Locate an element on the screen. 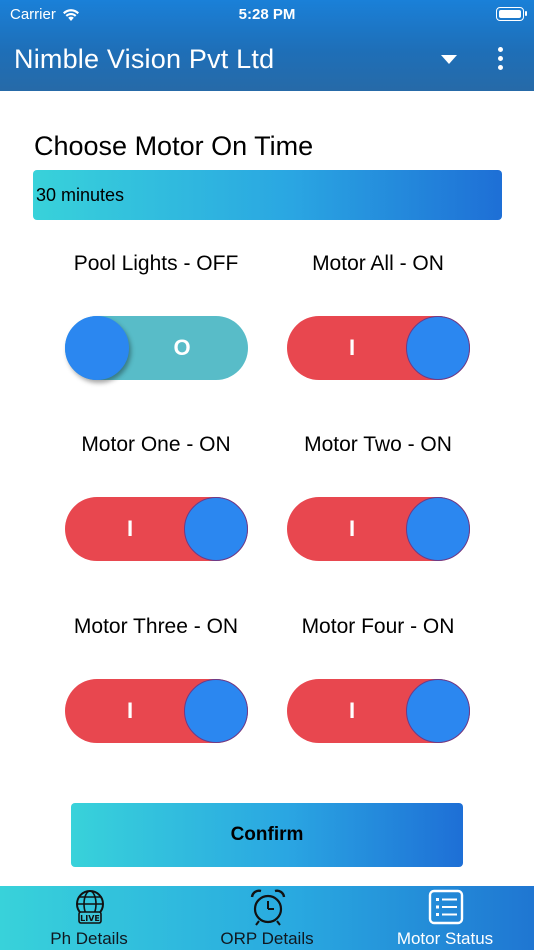 Image resolution: width=534 pixels, height=950 pixels. battery-icon is located at coordinates (511, 14).